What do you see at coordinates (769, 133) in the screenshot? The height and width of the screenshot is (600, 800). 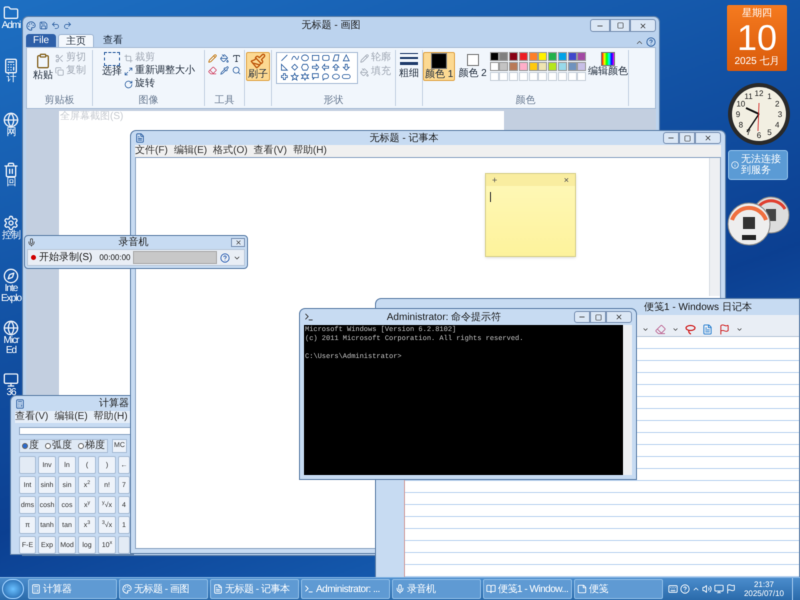 I see `clock-numeral: 5` at bounding box center [769, 133].